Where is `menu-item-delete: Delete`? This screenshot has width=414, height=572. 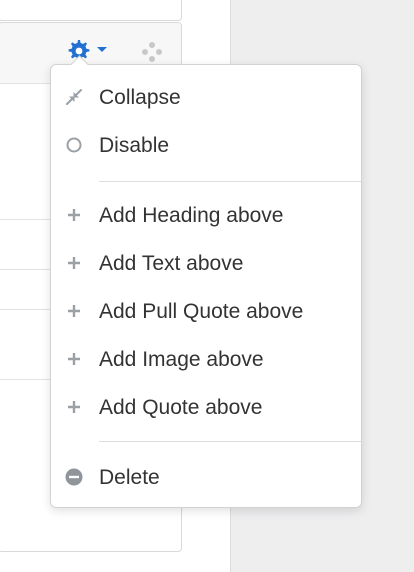 menu-item-delete: Delete is located at coordinates (206, 477).